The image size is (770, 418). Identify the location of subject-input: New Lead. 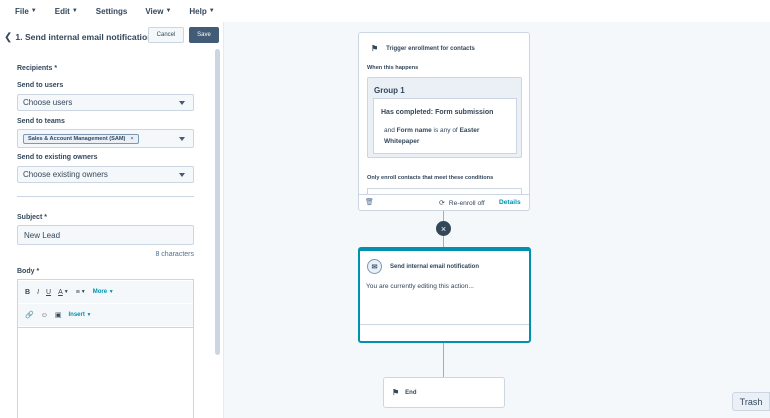
(105, 235).